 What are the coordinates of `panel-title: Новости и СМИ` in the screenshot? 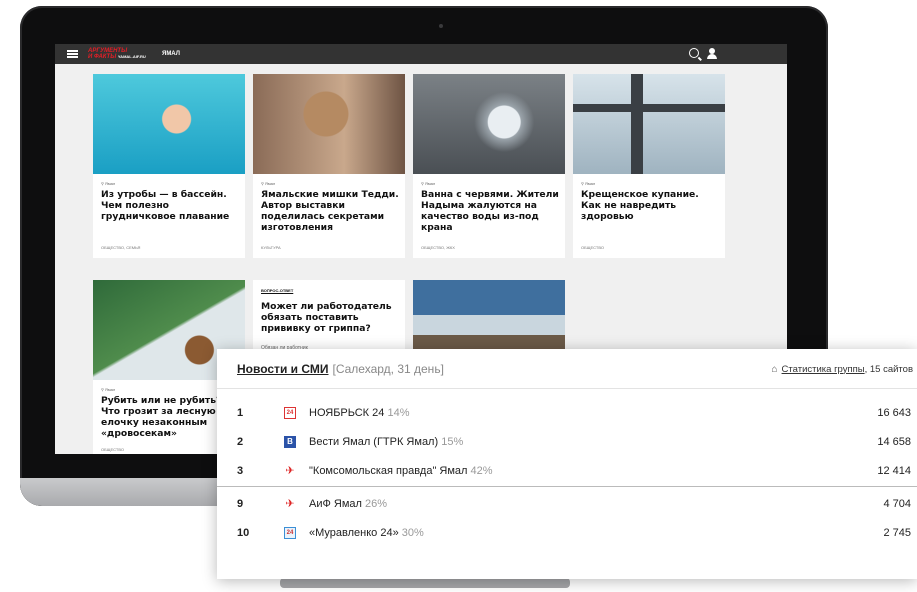 It's located at (283, 369).